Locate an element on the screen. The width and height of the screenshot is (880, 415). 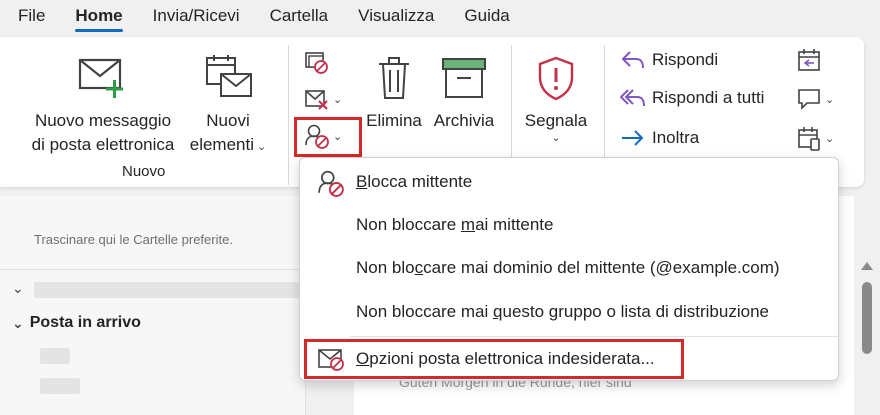
shield-icon is located at coordinates (556, 78).